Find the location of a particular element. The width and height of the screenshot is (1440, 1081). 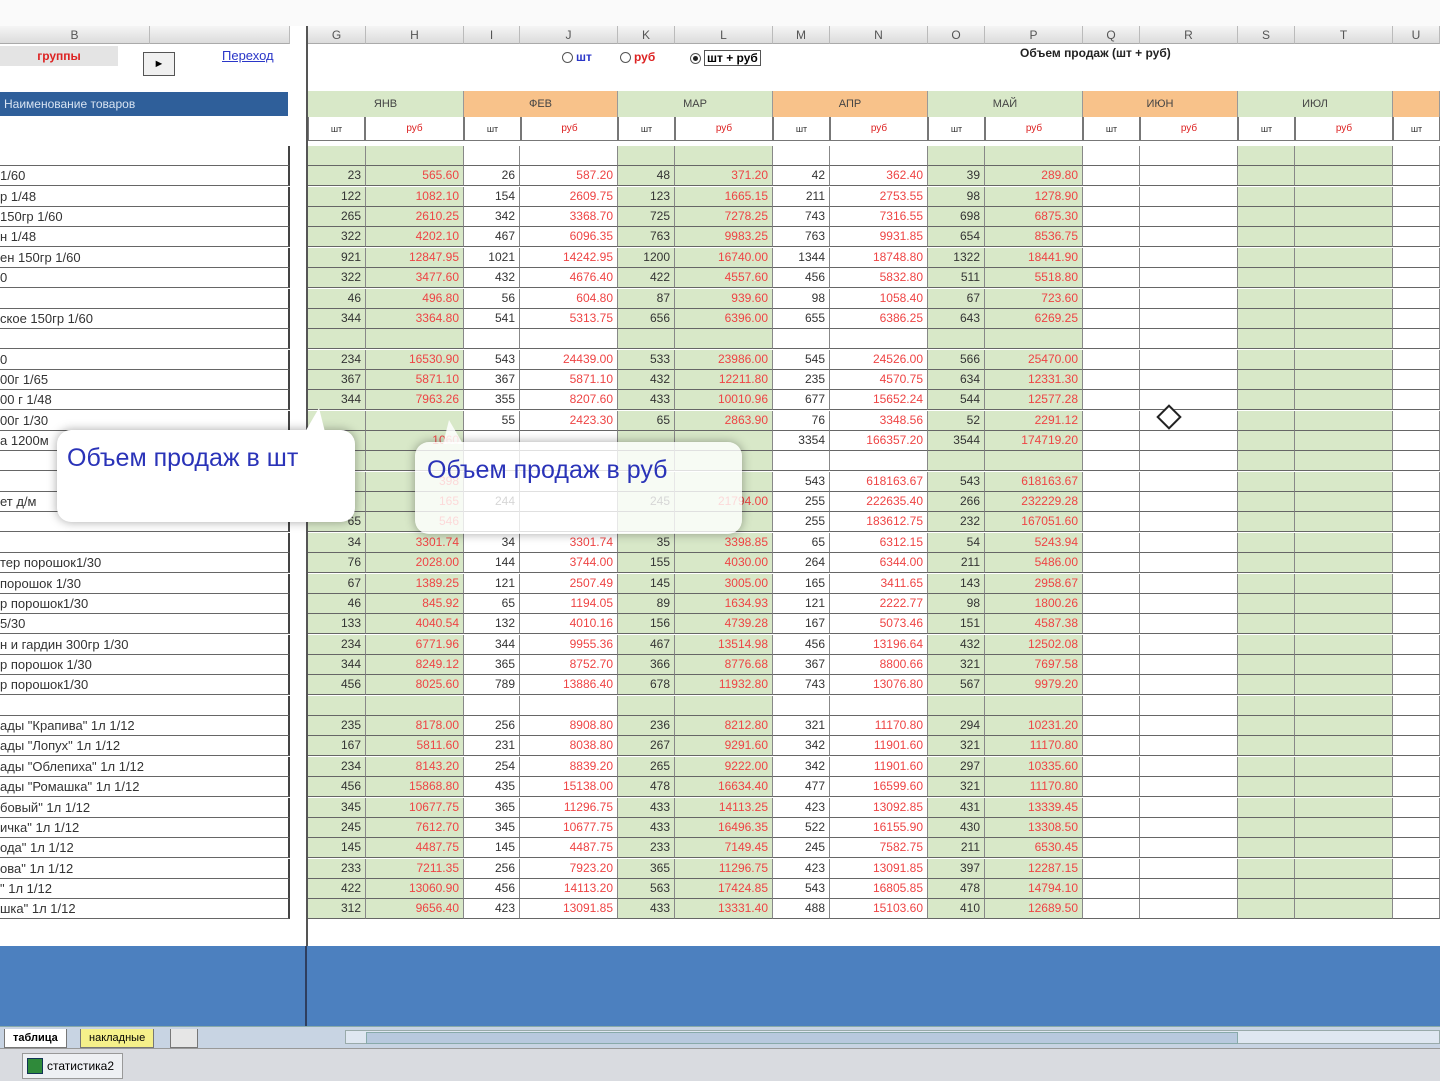

rub-cell: 16496.35 is located at coordinates (724, 827).